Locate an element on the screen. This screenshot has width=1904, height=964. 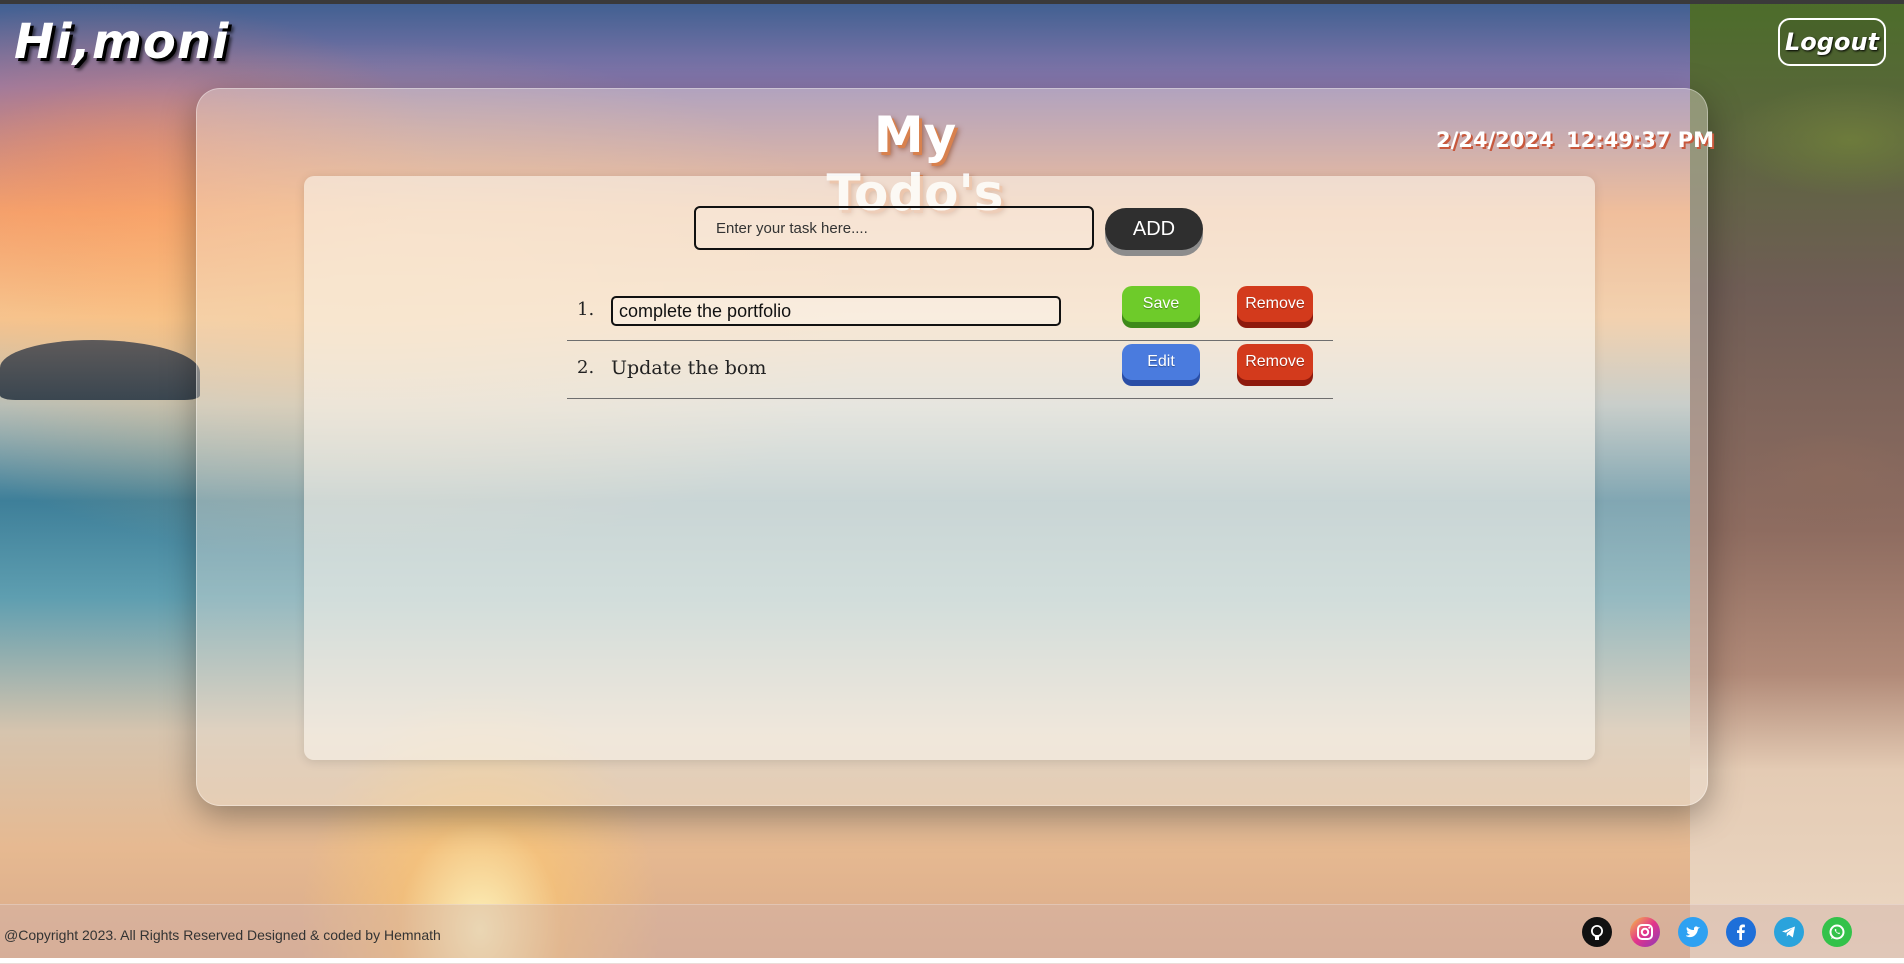
todo-row: 1. Save Remove is located at coordinates (950, 311).